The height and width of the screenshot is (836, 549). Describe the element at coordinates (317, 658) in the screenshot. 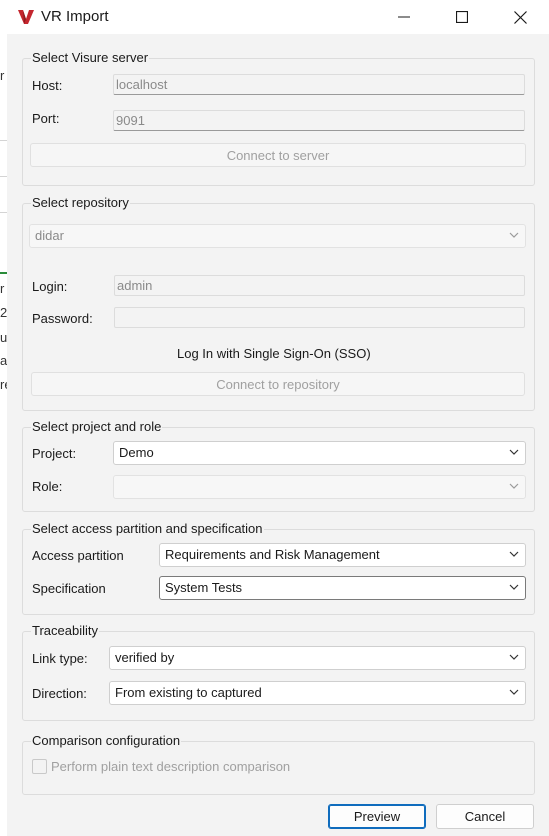

I see `link-type-select: verified by` at that location.